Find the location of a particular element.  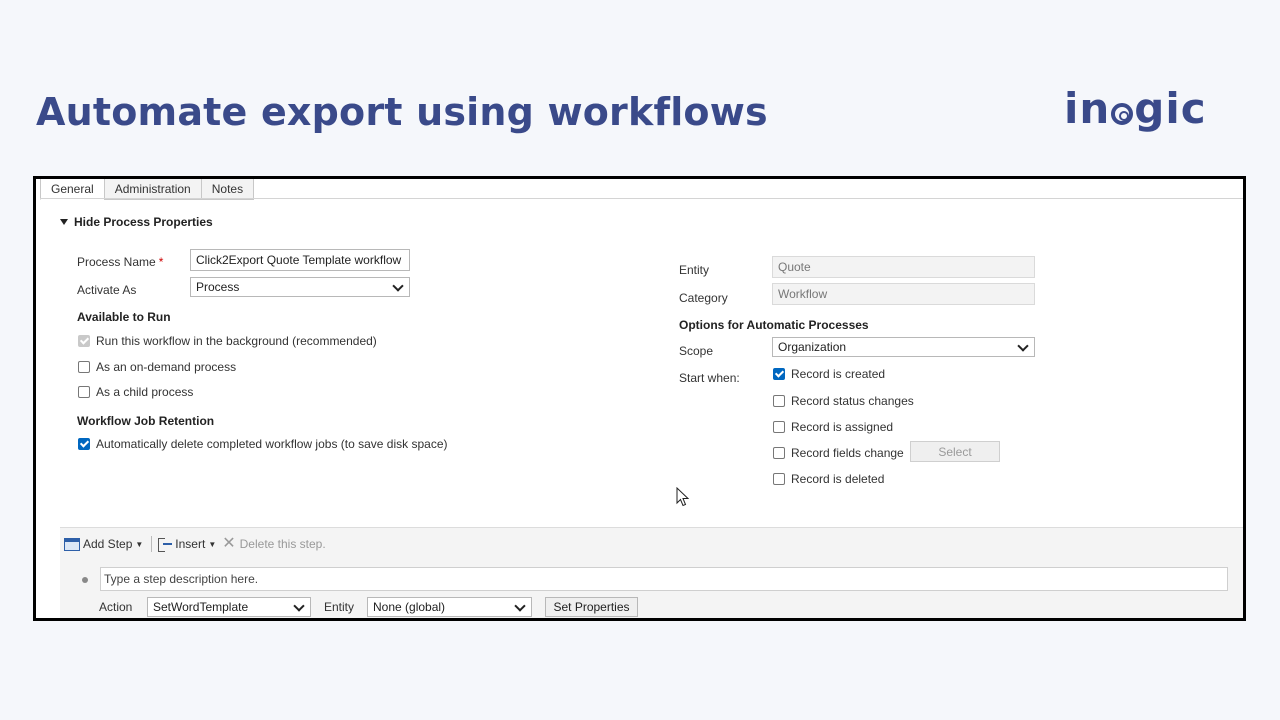

section-title: Hide Process Properties is located at coordinates (143, 222).